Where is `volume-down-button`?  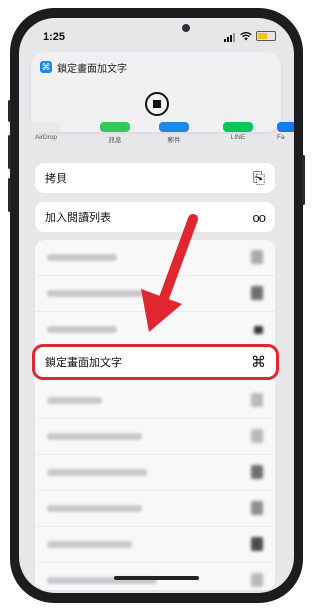 volume-down-button is located at coordinates (9, 195).